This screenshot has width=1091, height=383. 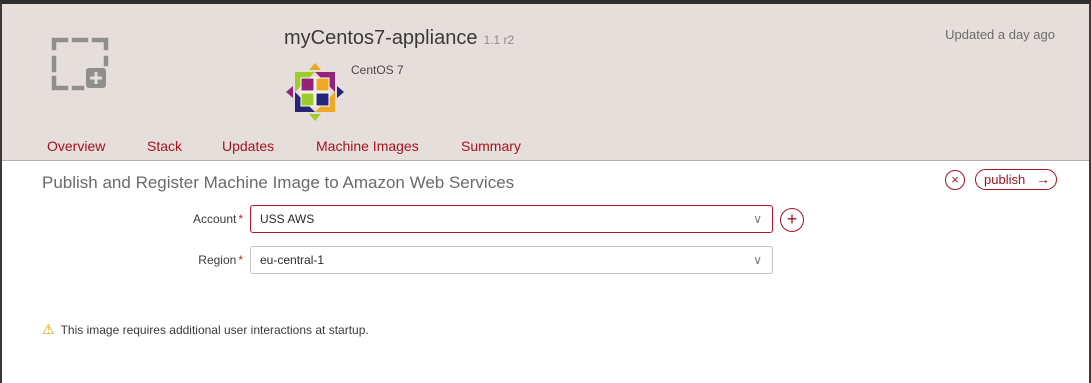 I want to click on tab-overview: Overview, so click(x=76, y=146).